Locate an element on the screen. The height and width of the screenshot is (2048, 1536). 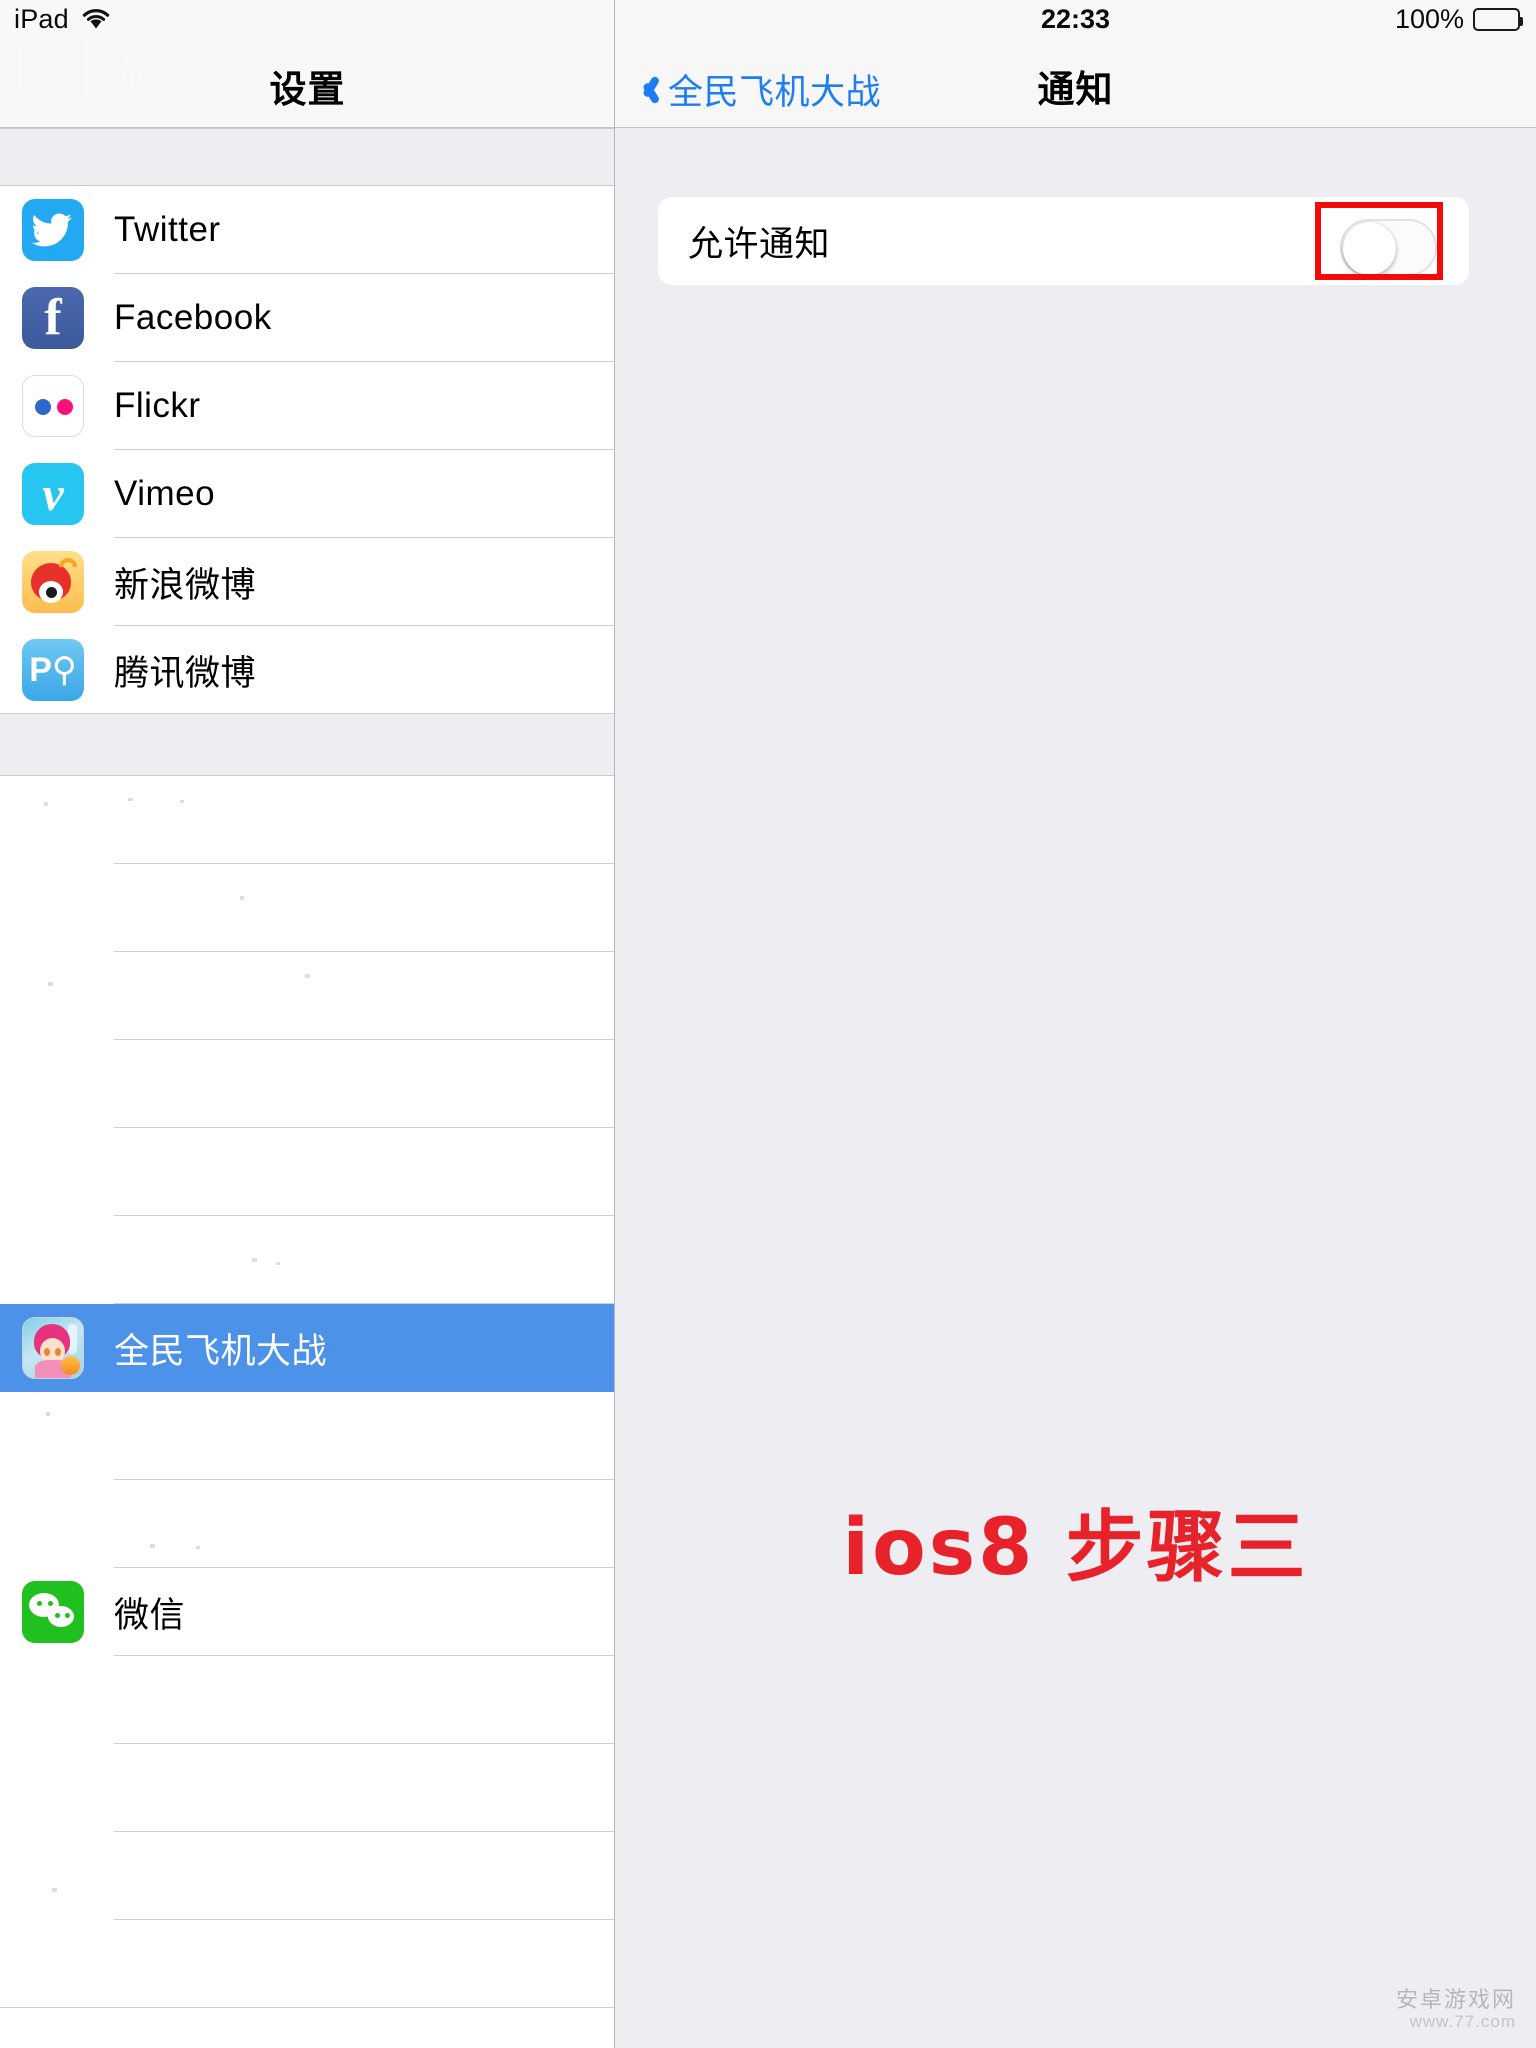
allow-notifications-row: 允许通知 is located at coordinates (1063, 241).